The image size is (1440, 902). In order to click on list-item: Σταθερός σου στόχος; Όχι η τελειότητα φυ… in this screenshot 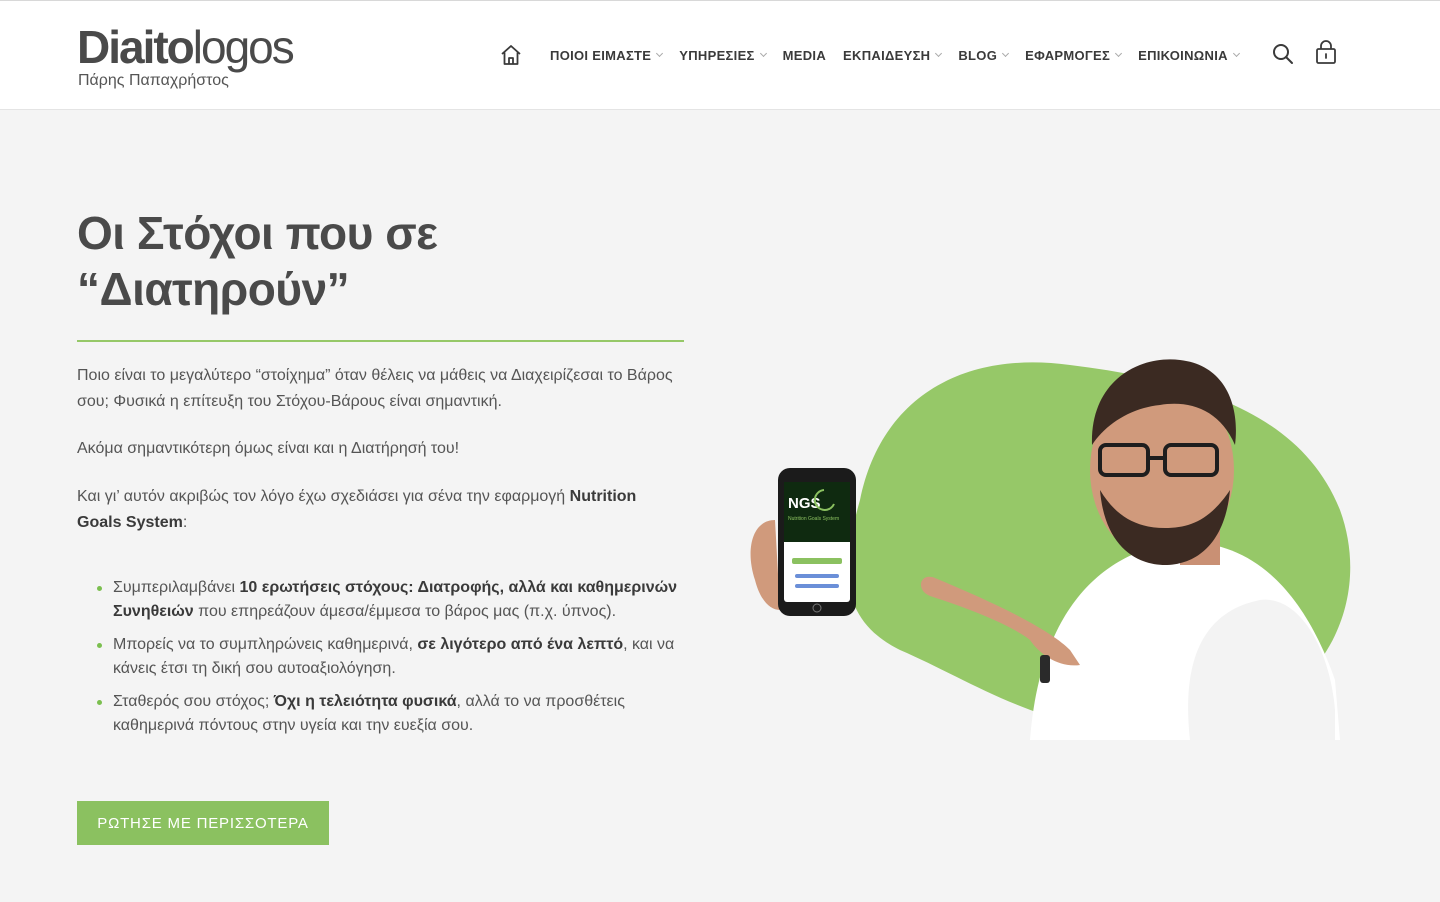, I will do `click(395, 714)`.